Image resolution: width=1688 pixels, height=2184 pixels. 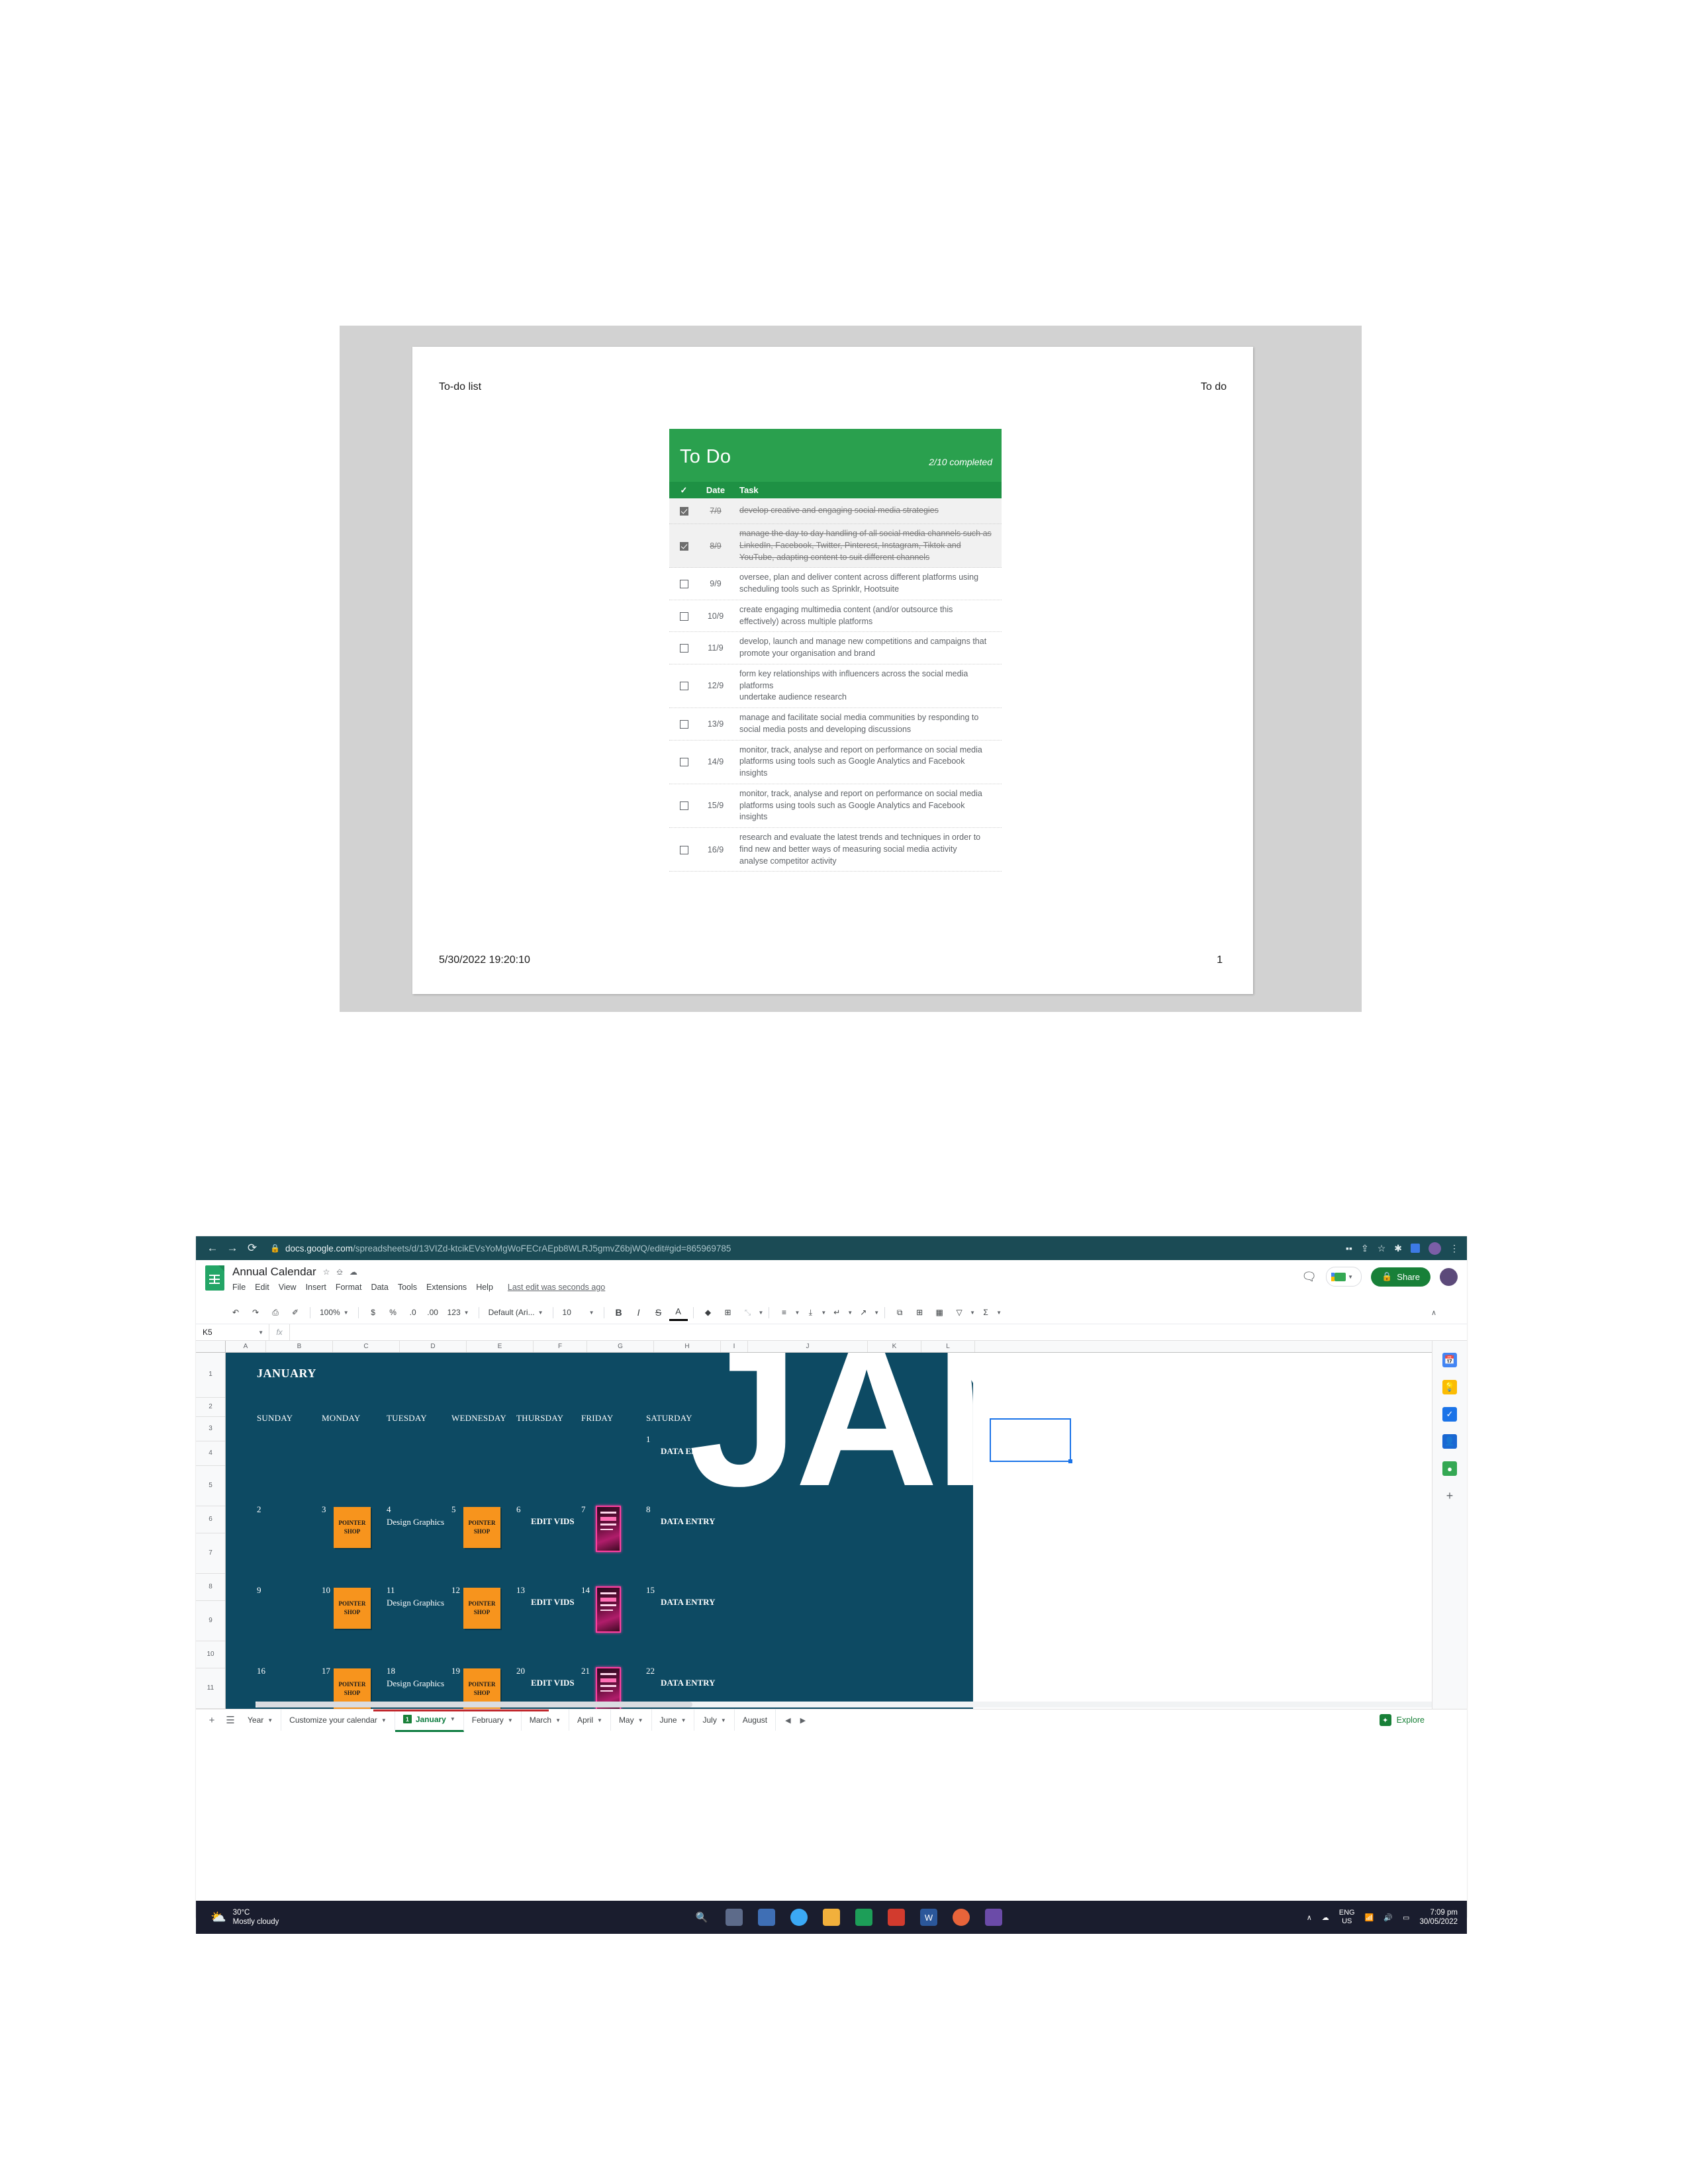 I want to click on keep-icon: 💡, so click(x=1449, y=1387).